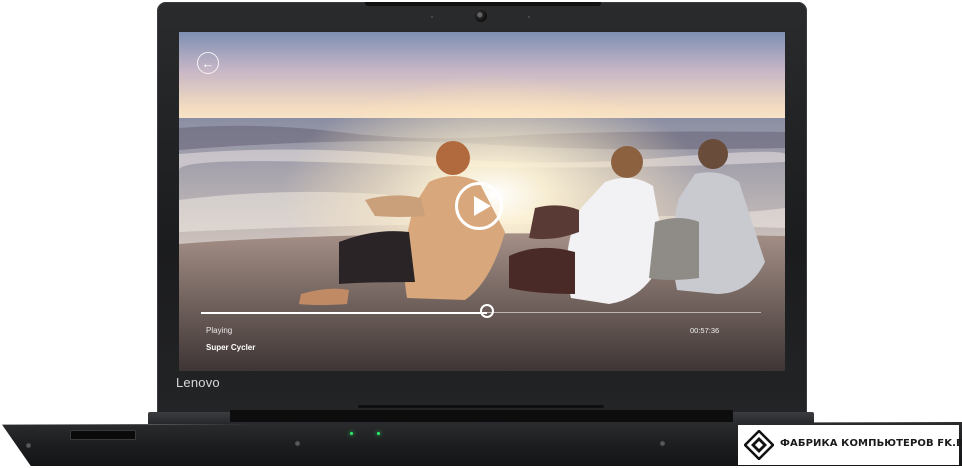  What do you see at coordinates (871, 443) in the screenshot?
I see `store-badge-text: ФАБРИКА КОМПЬЮТЕРОВ FK.BY` at bounding box center [871, 443].